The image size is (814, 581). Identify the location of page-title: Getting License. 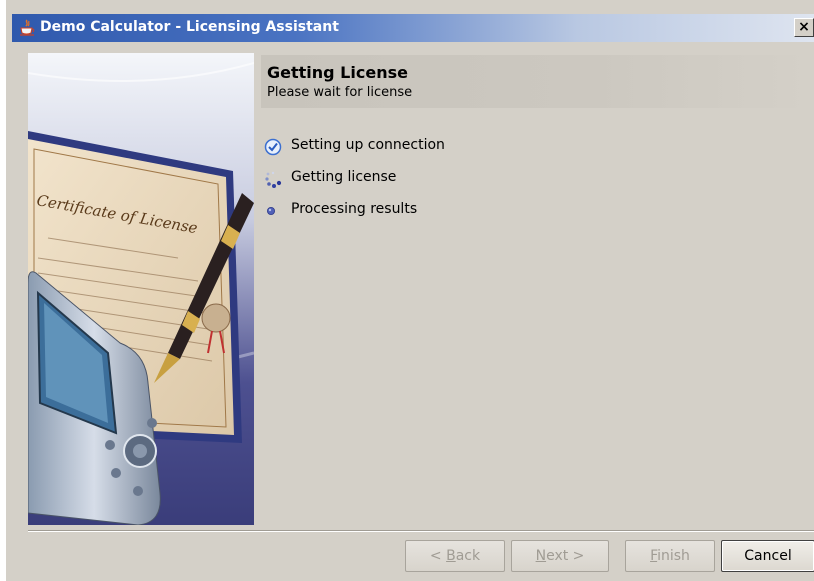
(337, 72).